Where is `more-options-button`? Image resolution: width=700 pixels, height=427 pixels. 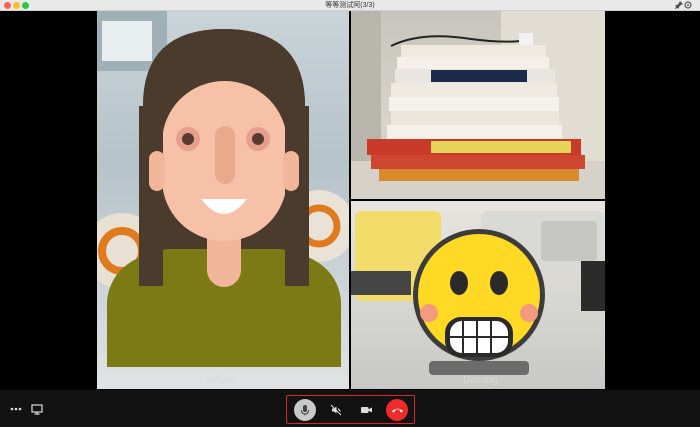 more-options-button is located at coordinates (16, 409).